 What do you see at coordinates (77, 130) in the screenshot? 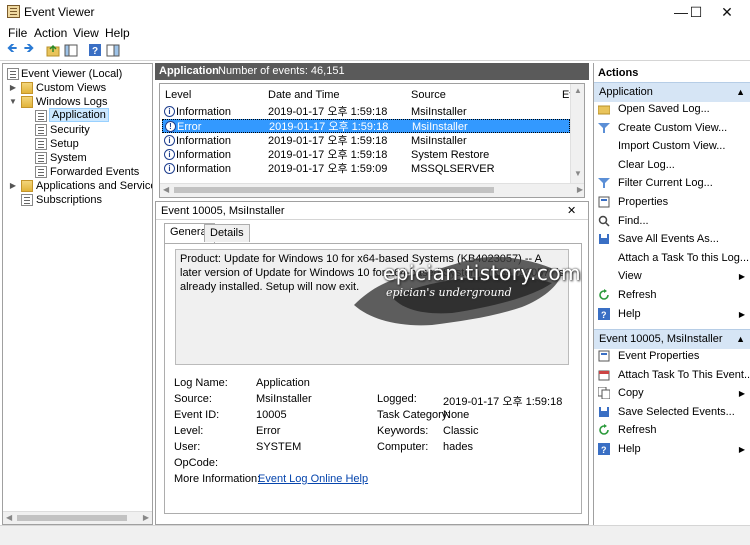
I see `tree-item-security: Security` at bounding box center [77, 130].